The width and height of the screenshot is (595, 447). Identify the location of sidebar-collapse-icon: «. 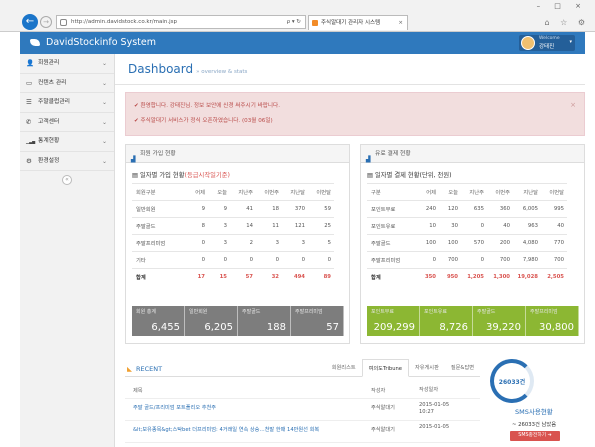
(67, 180).